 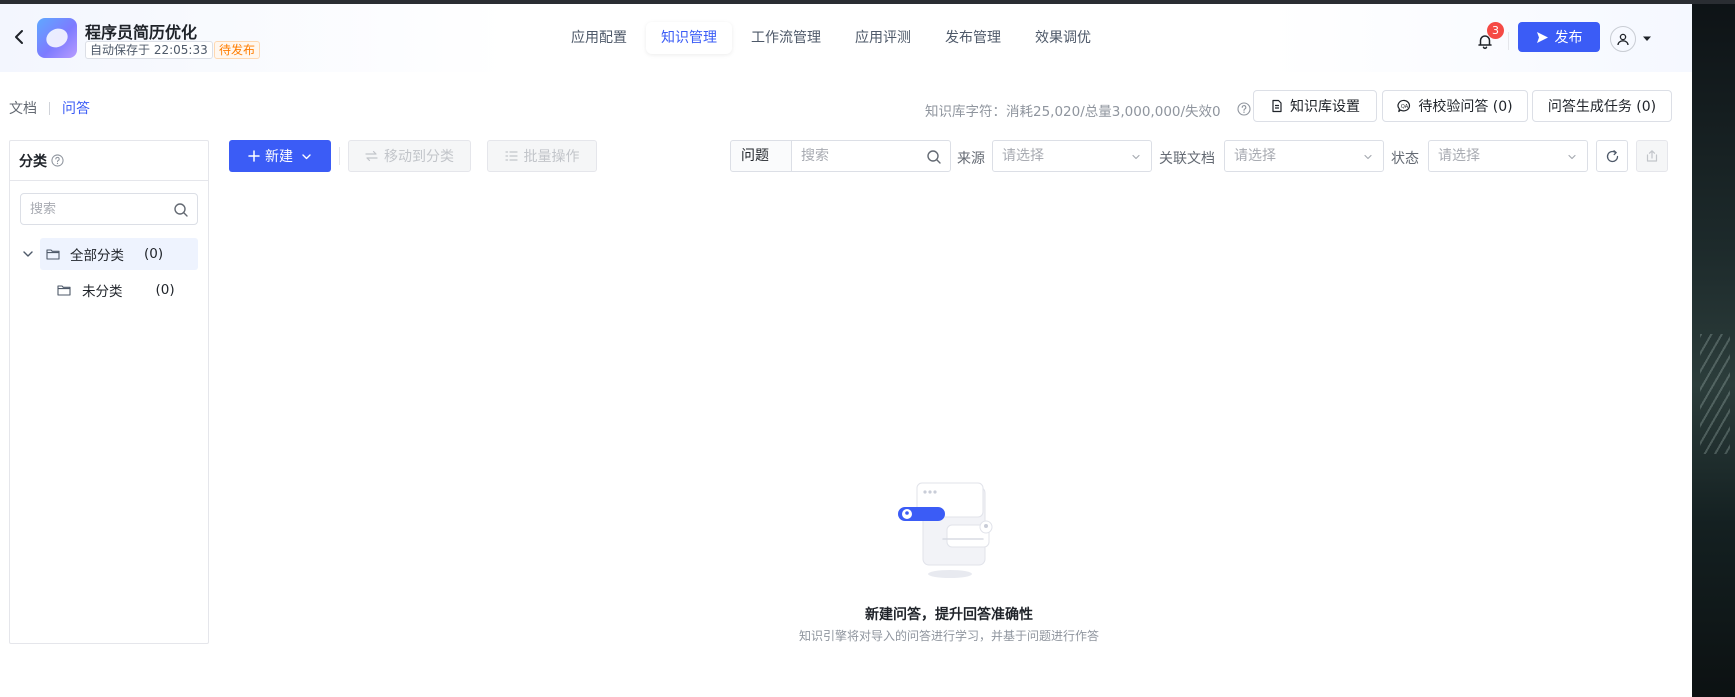 I want to click on user-icon, so click(x=1623, y=39).